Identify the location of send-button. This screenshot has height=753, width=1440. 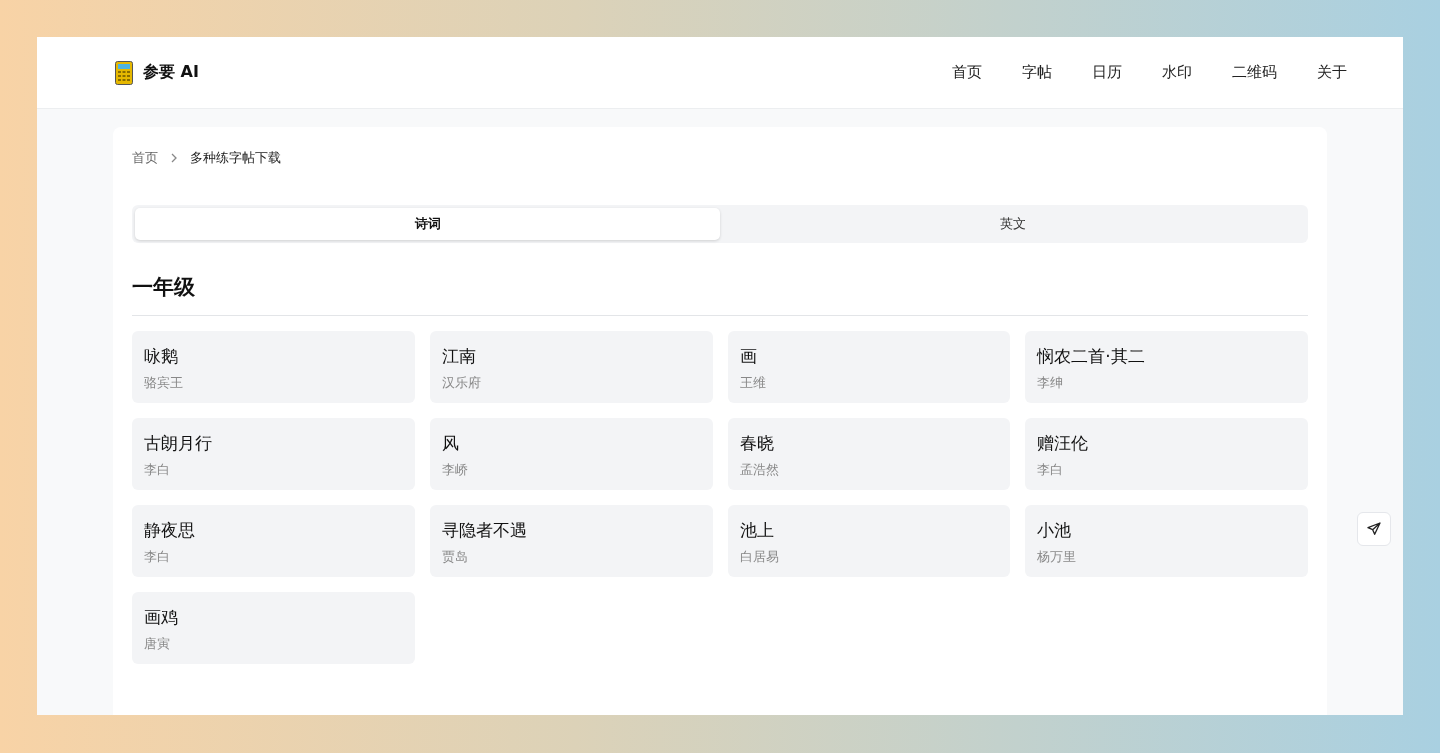
(1374, 529).